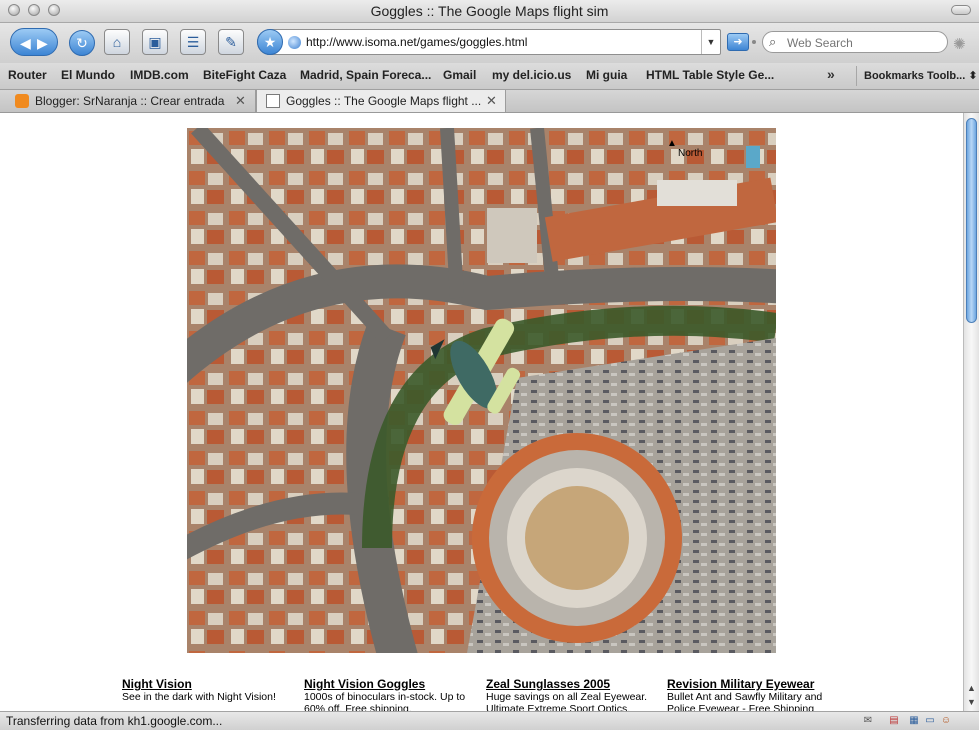  I want to click on tab-goggles: Goggles :: The Google Maps flight ... ✕, so click(381, 101).